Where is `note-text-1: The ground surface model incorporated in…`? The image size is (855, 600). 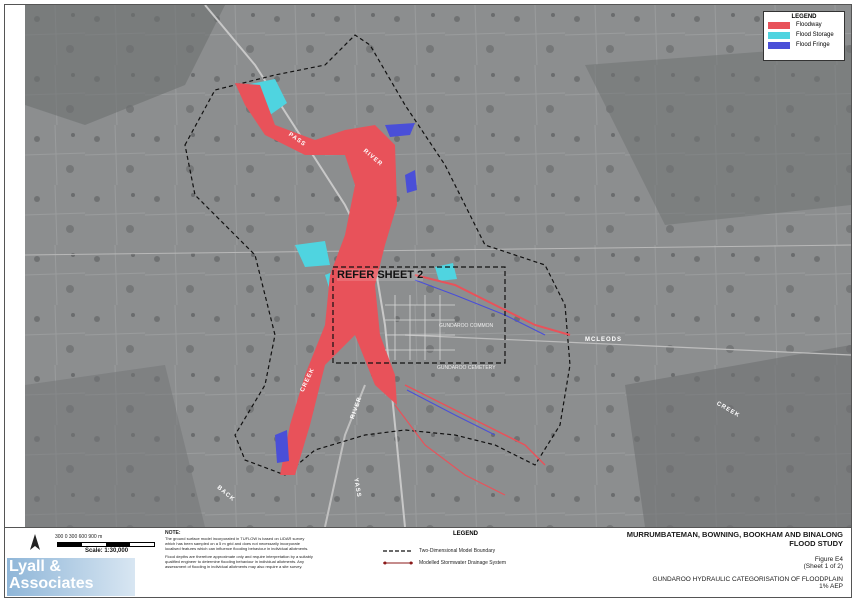 note-text-1: The ground surface model incorporated in… is located at coordinates (237, 543).